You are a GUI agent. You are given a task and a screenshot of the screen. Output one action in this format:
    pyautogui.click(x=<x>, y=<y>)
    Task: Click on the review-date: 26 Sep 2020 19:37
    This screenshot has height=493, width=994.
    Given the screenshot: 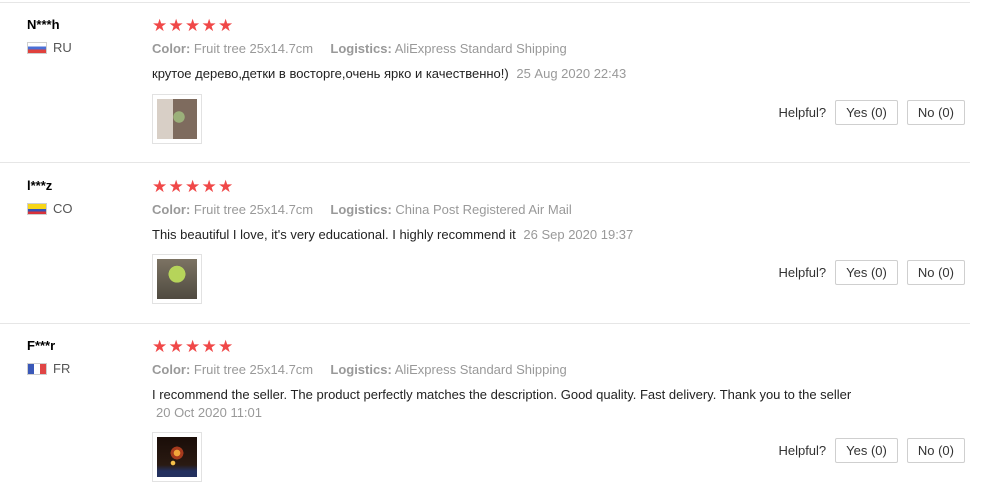 What is the action you would take?
    pyautogui.click(x=578, y=234)
    